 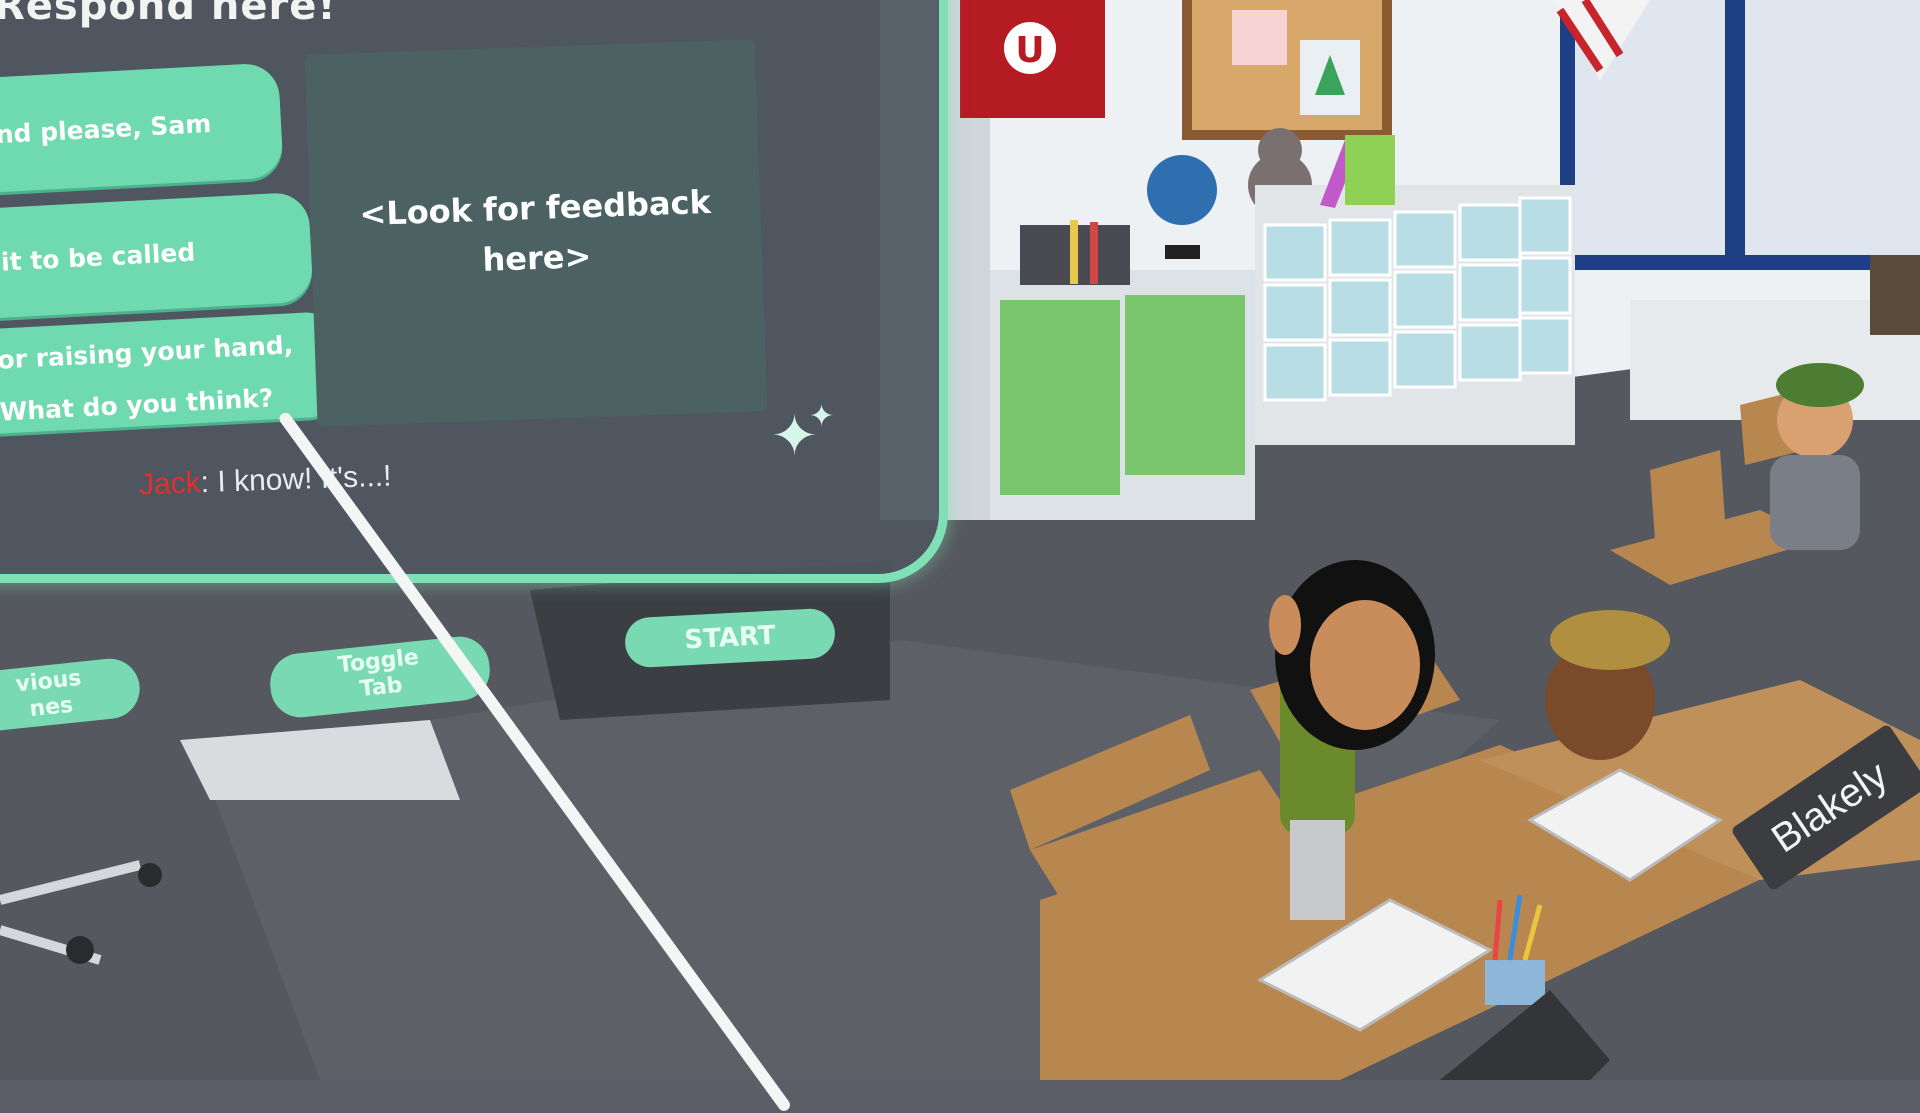 What do you see at coordinates (170, 484) in the screenshot?
I see `chat-speaker-name: Jack` at bounding box center [170, 484].